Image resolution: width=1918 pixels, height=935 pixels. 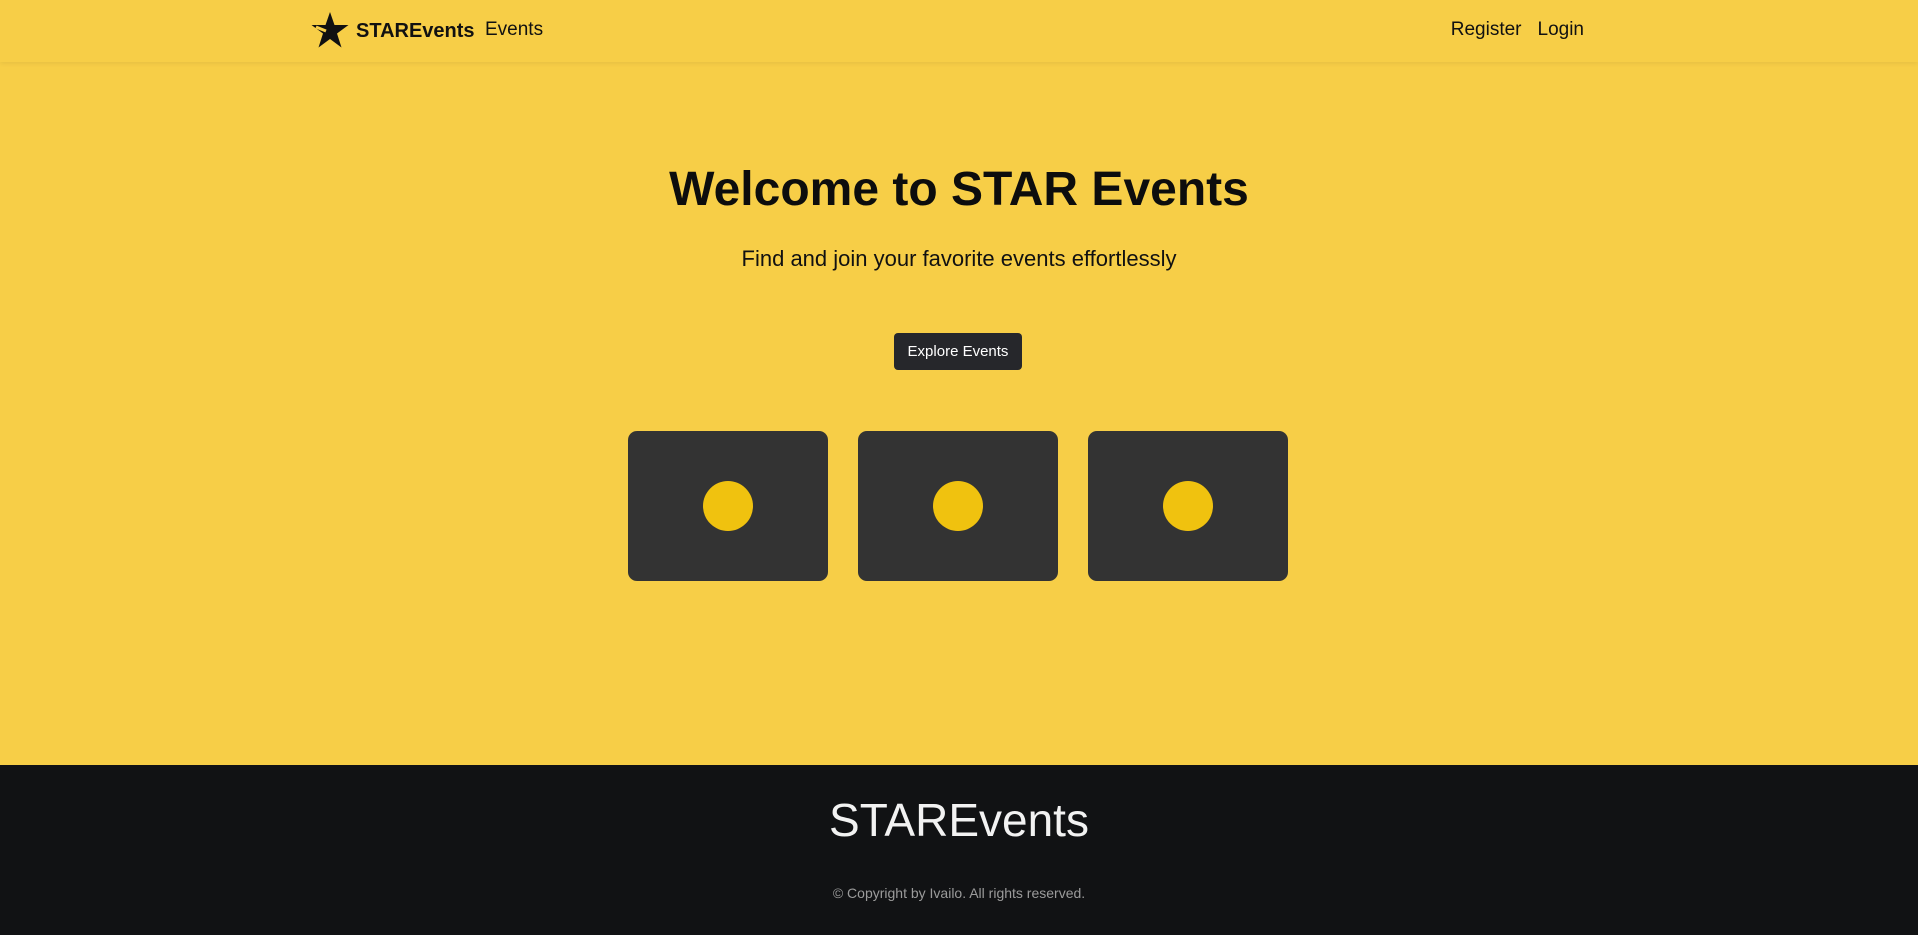 What do you see at coordinates (1486, 30) in the screenshot?
I see `nav-link-register: Register` at bounding box center [1486, 30].